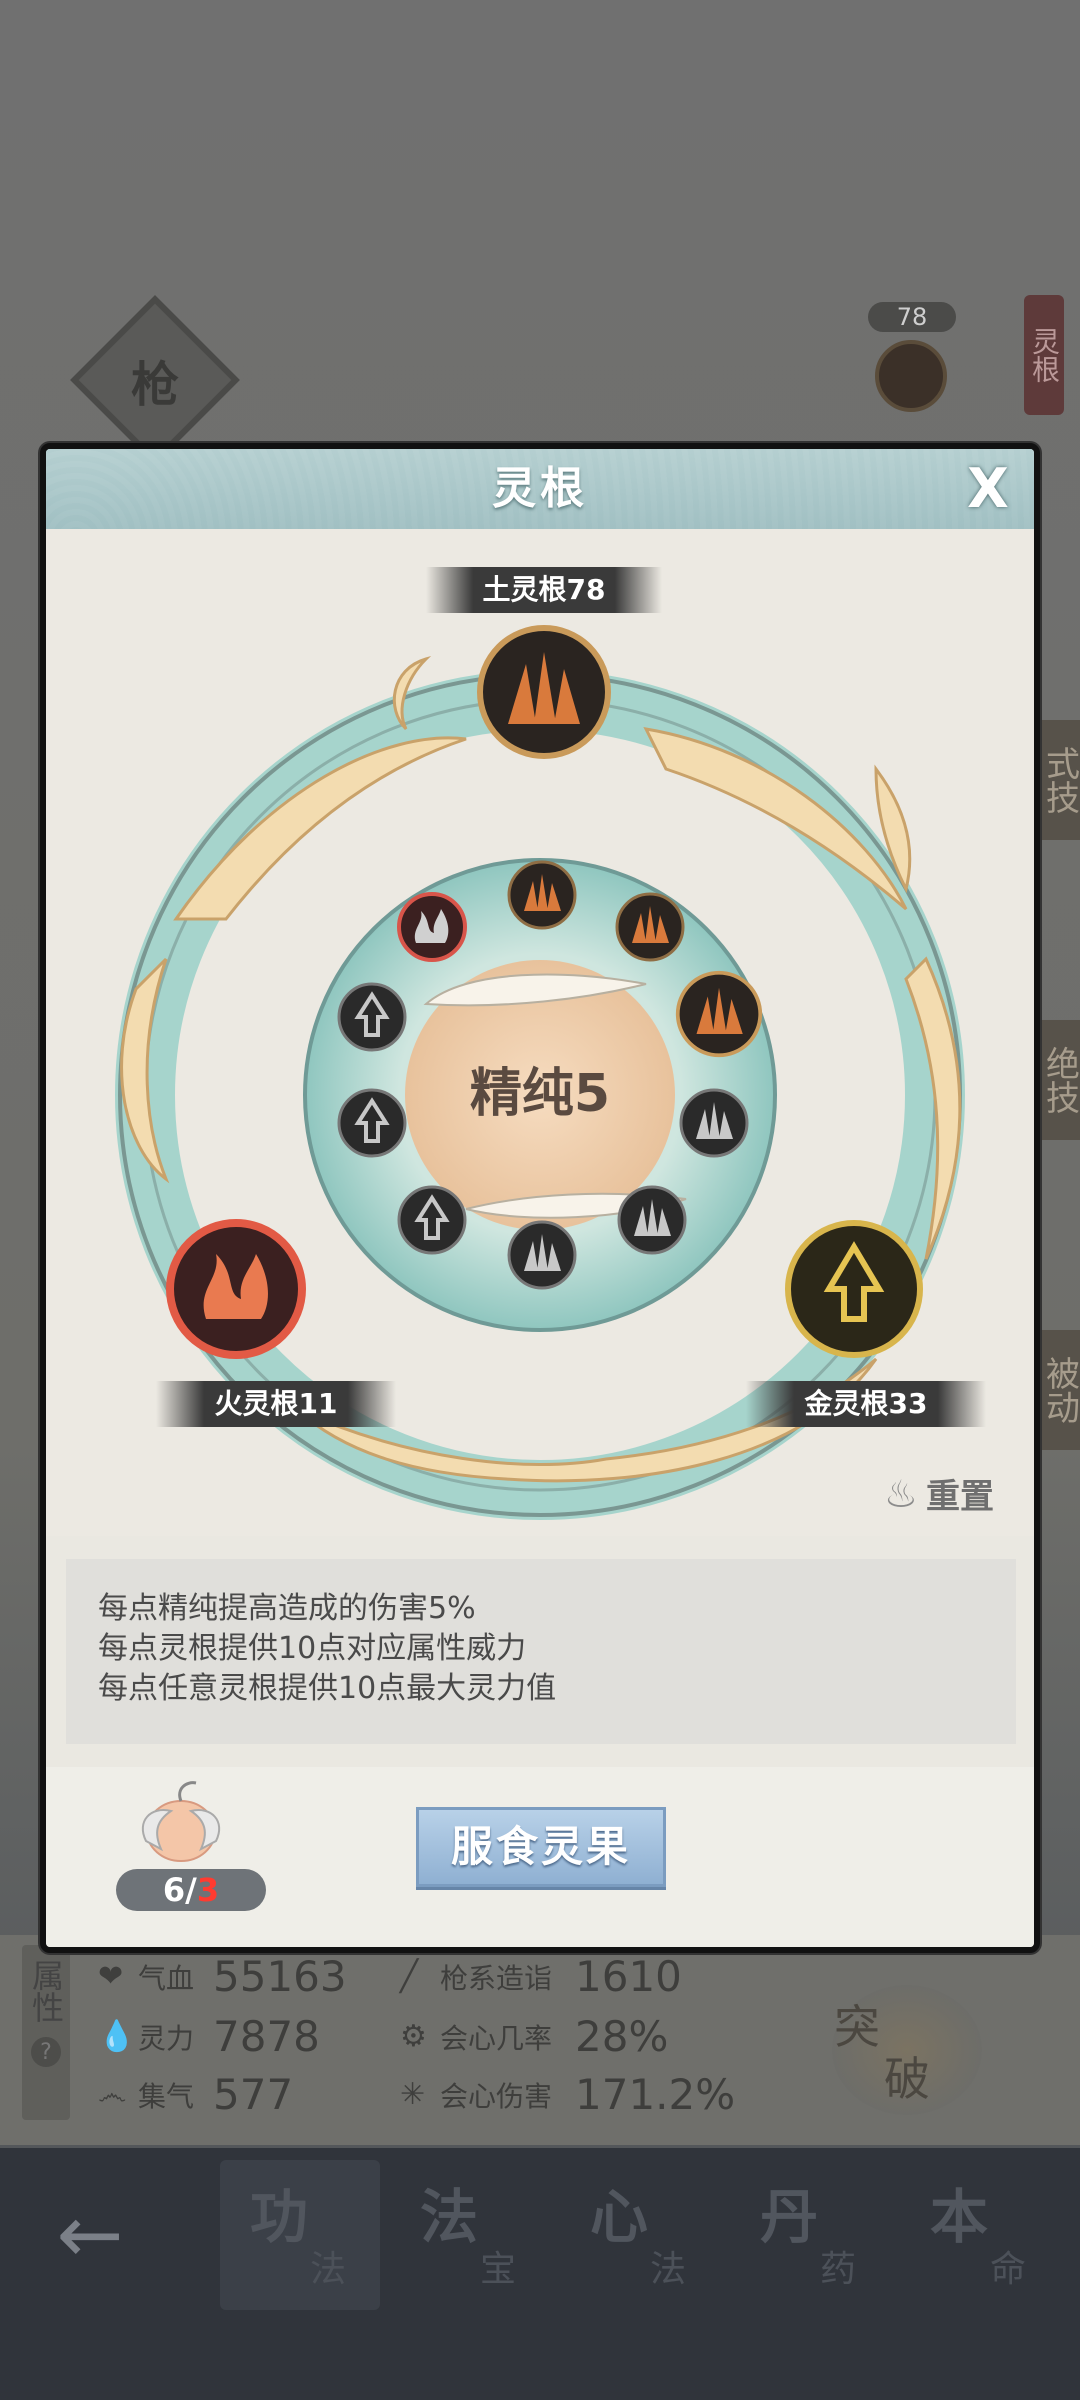  Describe the element at coordinates (470, 2235) in the screenshot. I see `nav-tab-fabao: 法宝` at that location.